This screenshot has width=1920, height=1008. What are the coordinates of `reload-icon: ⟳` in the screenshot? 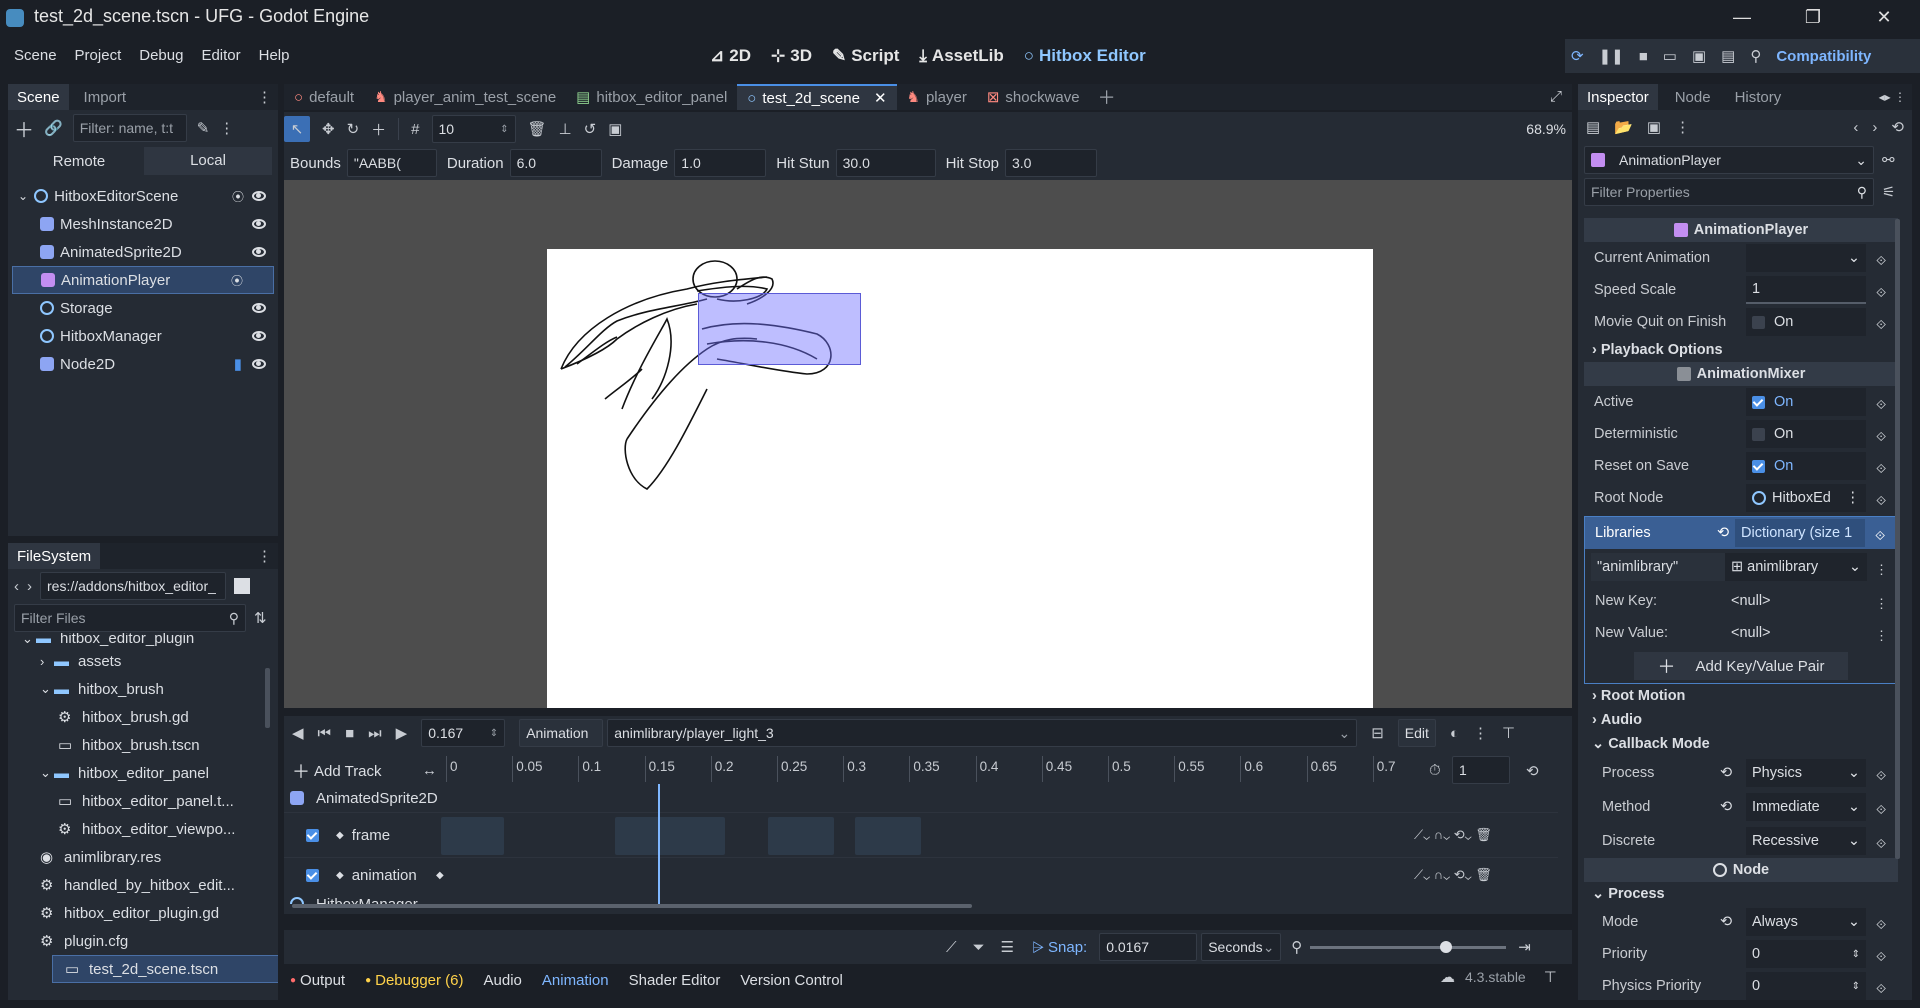 It's located at (1577, 56).